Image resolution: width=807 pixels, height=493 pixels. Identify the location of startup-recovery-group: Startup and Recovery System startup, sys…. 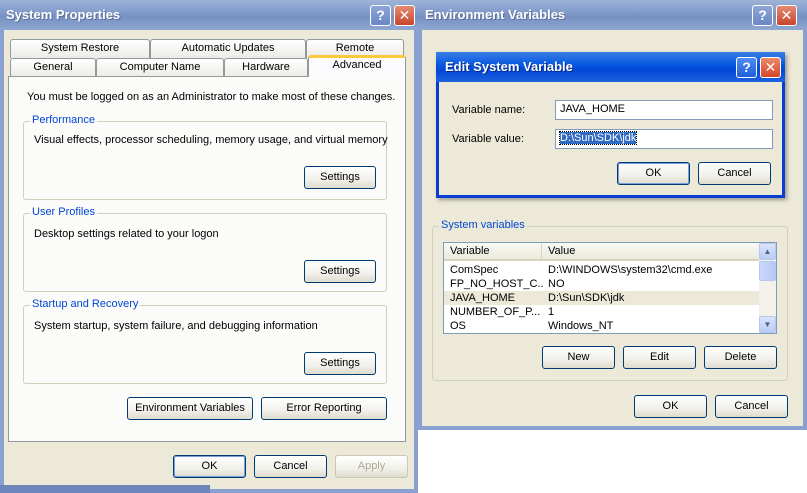
(205, 341).